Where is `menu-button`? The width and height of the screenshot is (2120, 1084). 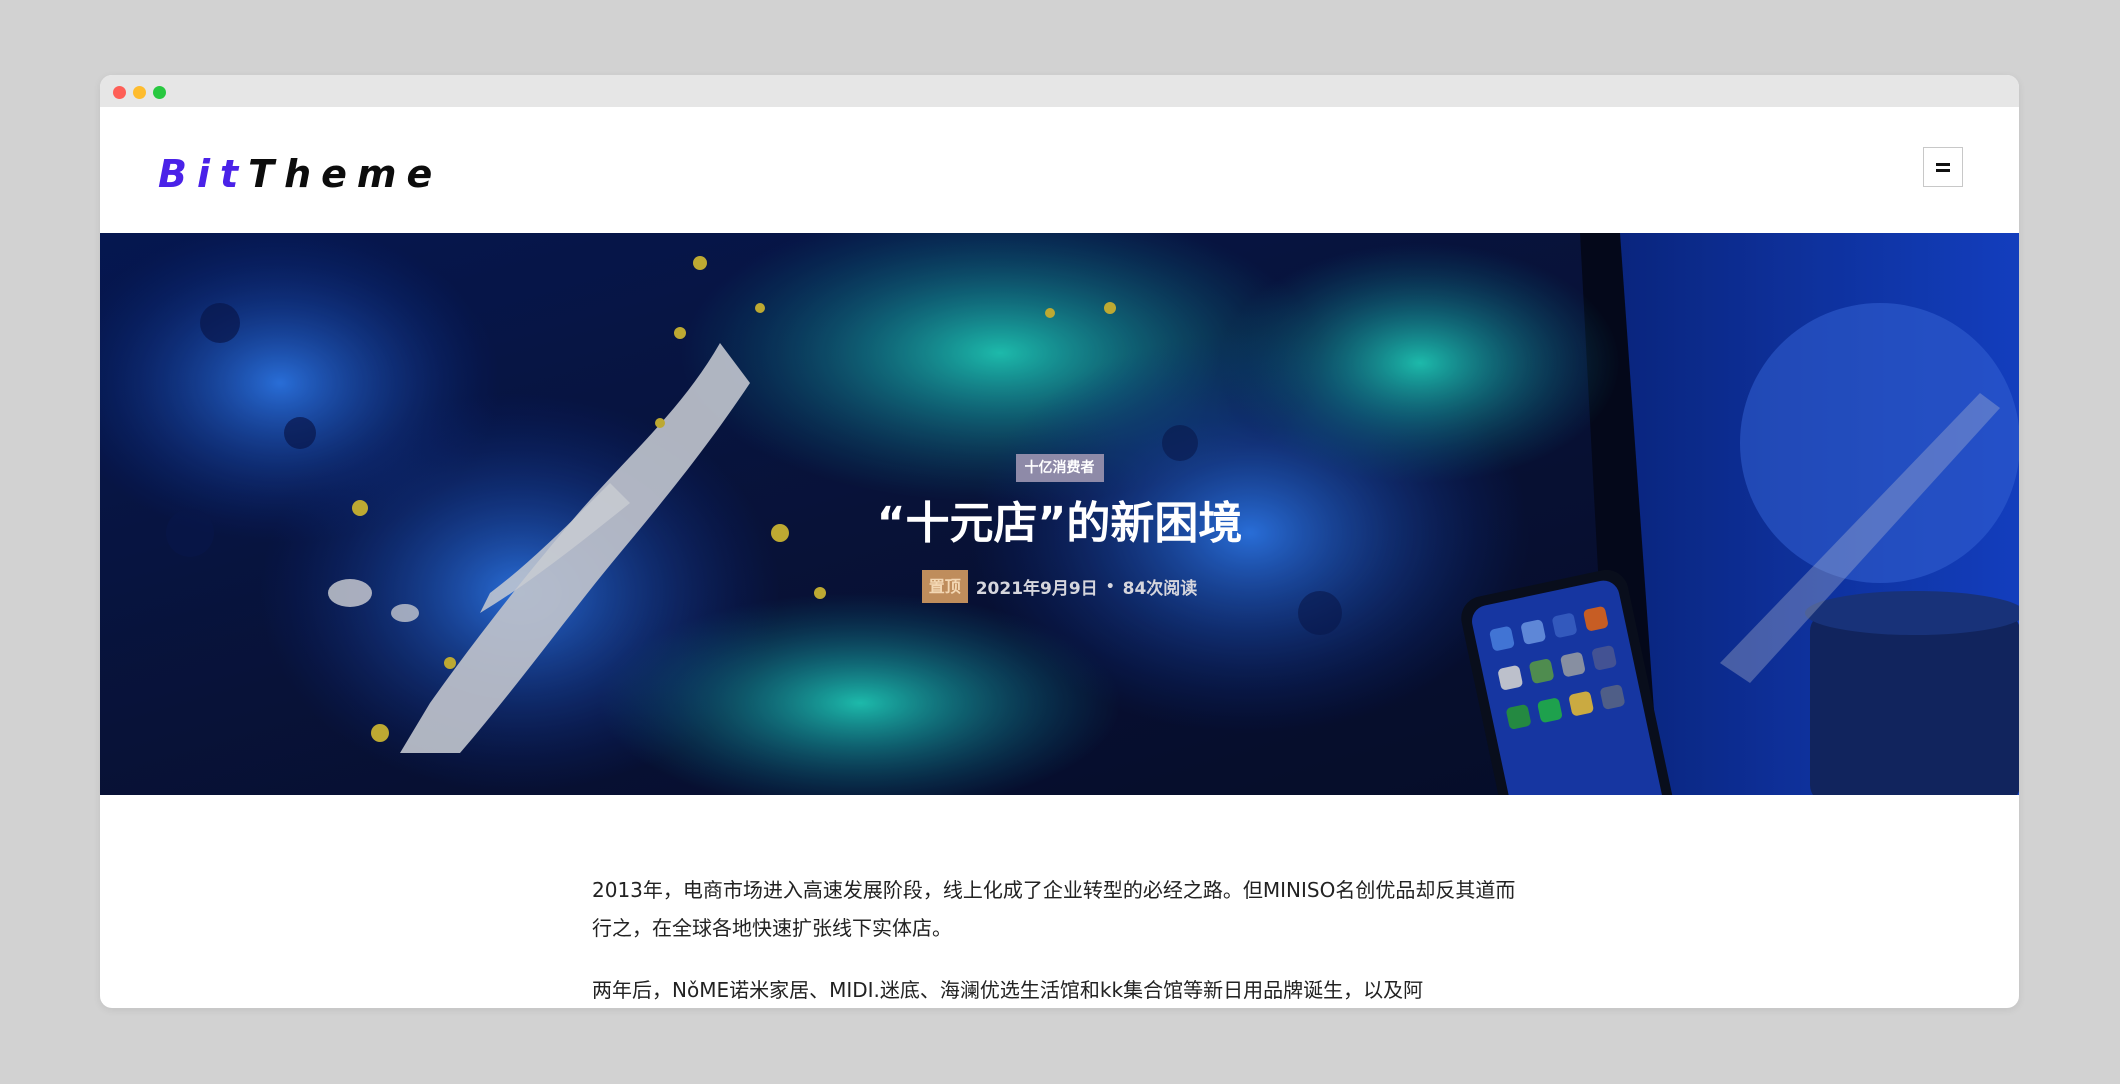
menu-button is located at coordinates (1943, 167).